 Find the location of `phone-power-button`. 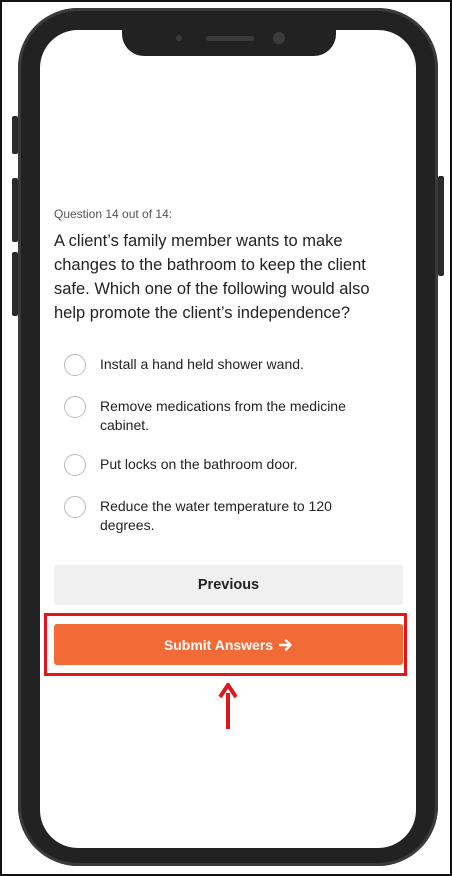

phone-power-button is located at coordinates (441, 226).